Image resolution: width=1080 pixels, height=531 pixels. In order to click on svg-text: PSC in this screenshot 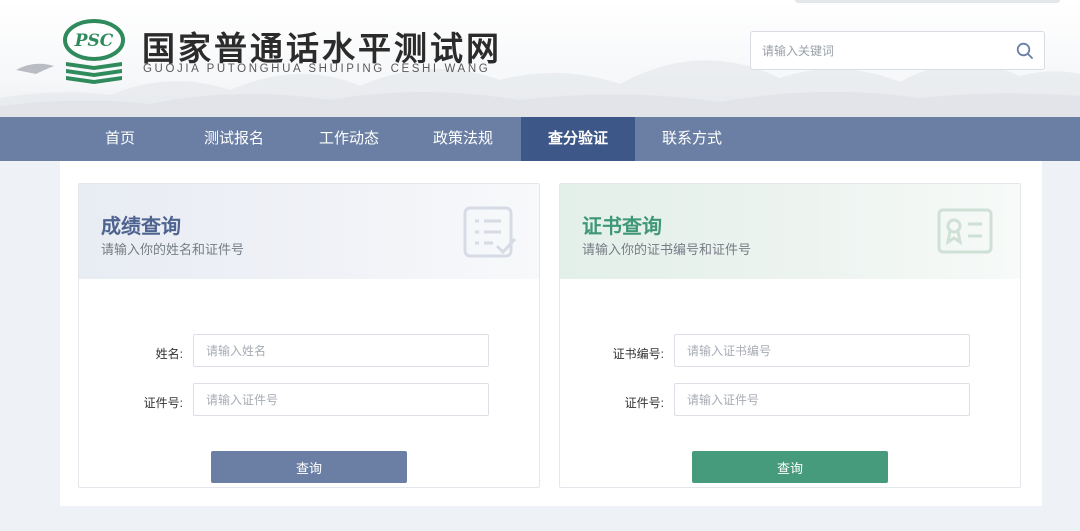, I will do `click(94, 41)`.